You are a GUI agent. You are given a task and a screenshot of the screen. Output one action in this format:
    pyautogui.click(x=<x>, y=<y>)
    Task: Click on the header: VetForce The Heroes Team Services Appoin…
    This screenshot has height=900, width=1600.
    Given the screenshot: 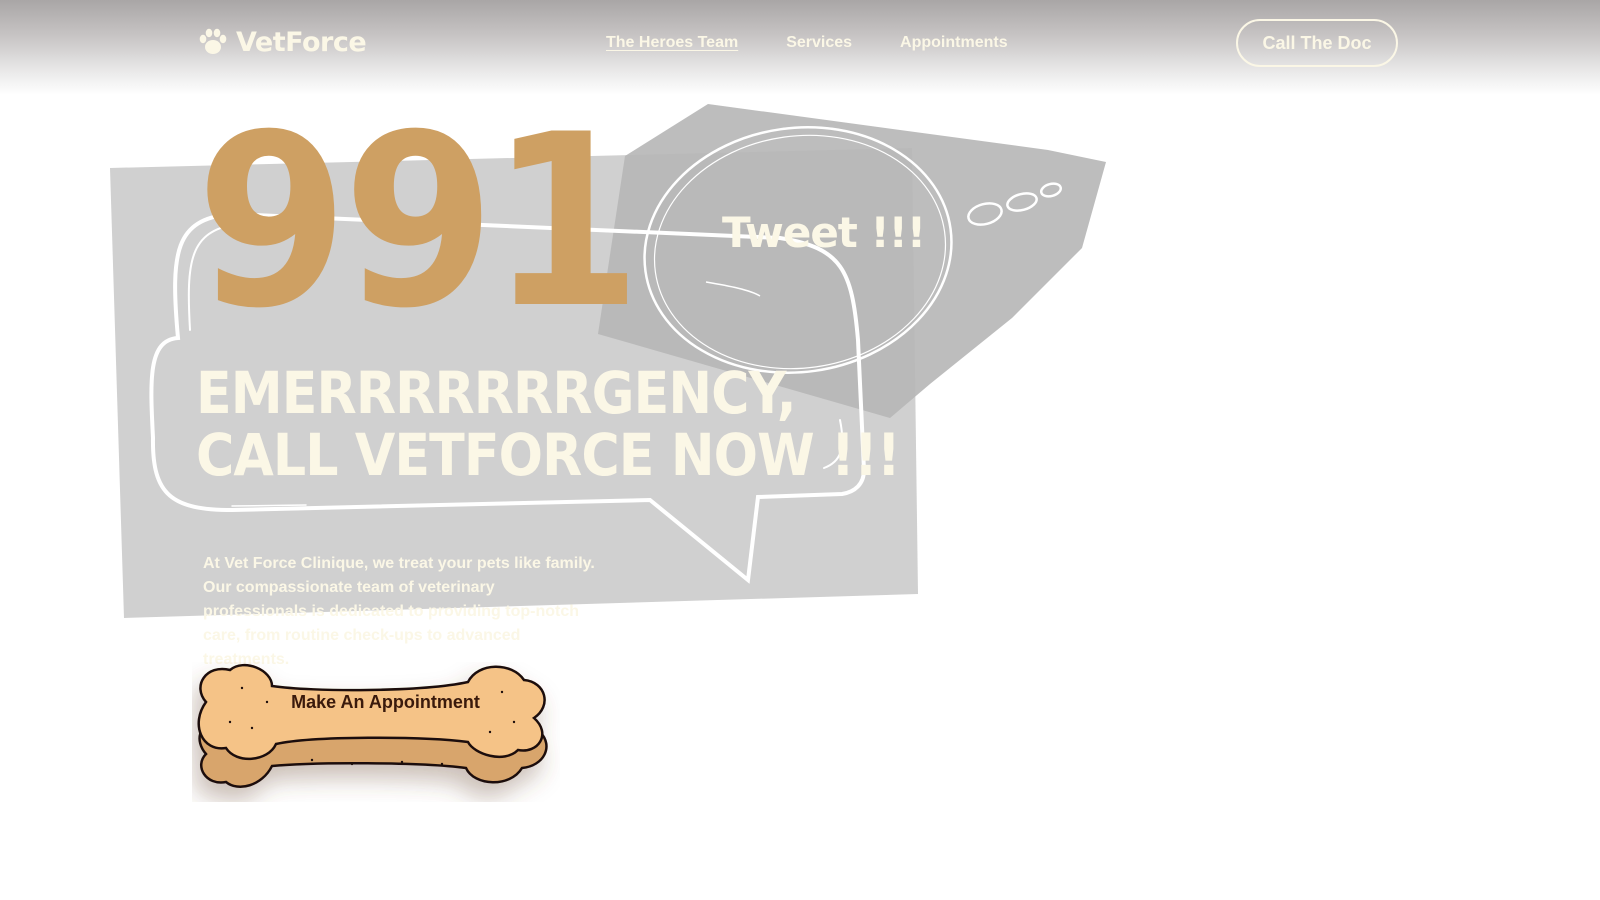 What is the action you would take?
    pyautogui.click(x=800, y=47)
    